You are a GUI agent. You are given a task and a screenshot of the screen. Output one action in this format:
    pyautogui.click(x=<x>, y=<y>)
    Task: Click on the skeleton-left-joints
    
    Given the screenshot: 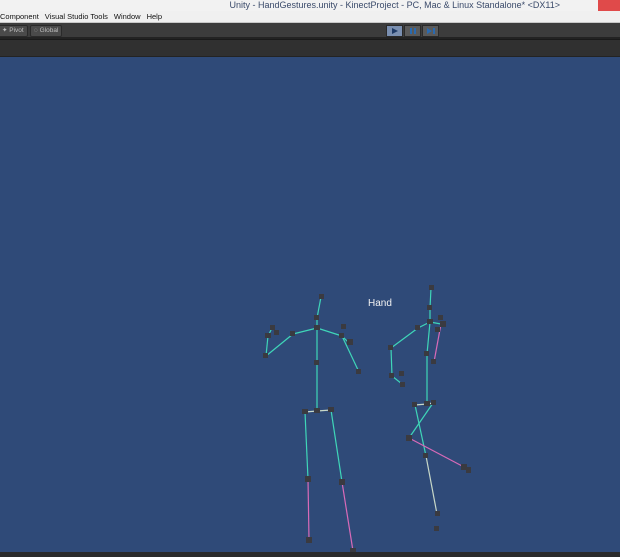 What is the action you would take?
    pyautogui.click(x=312, y=423)
    